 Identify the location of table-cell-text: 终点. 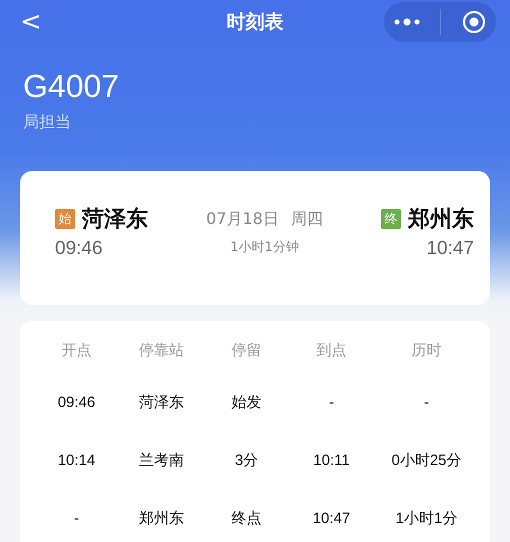
(246, 518).